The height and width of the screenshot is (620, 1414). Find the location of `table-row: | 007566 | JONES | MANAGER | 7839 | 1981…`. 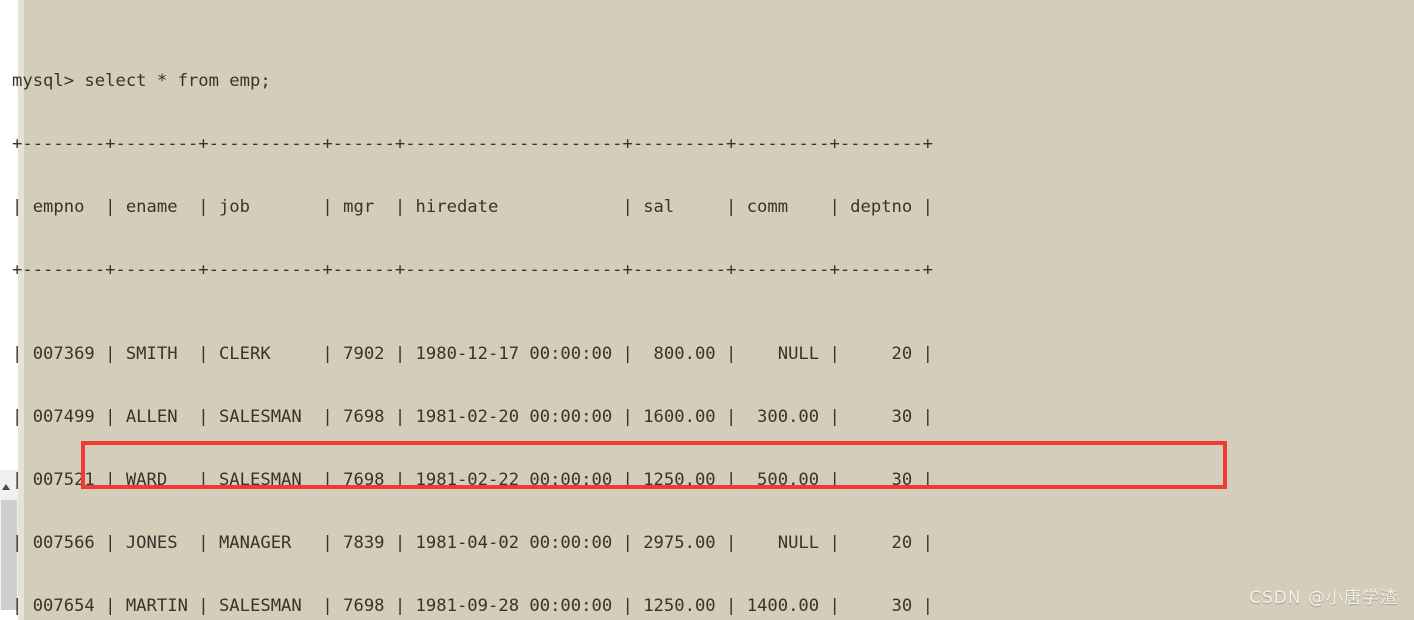

table-row: | 007566 | JONES | MANAGER | 7839 | 1981… is located at coordinates (472, 543).